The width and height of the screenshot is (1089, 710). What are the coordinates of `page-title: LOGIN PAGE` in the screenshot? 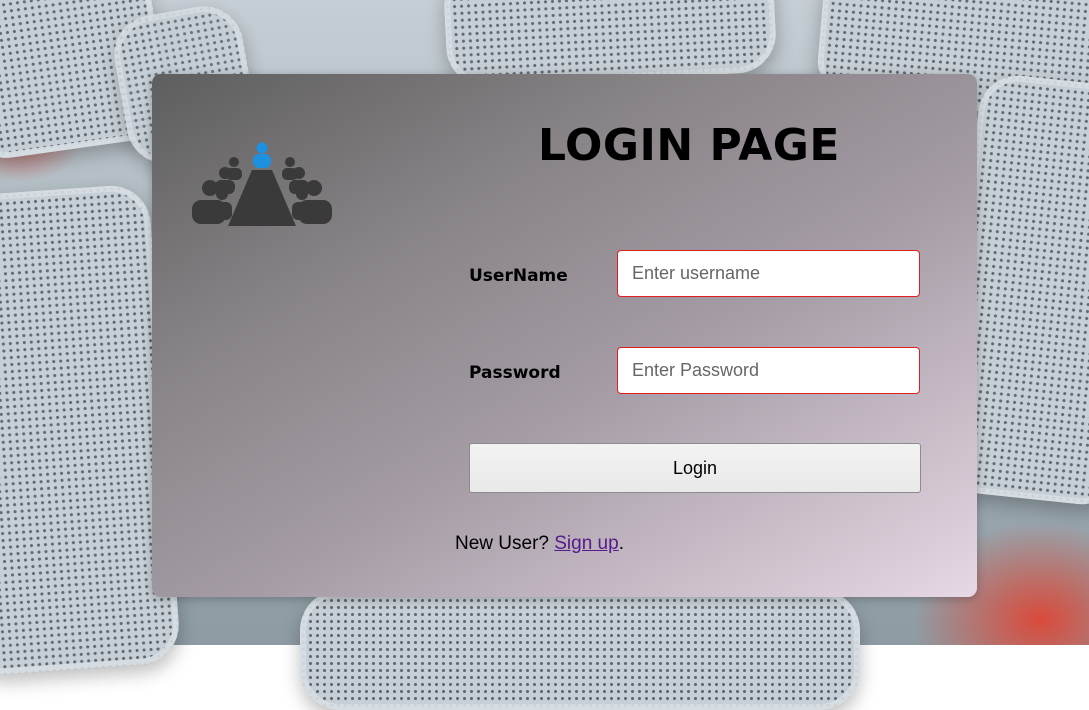 It's located at (689, 145).